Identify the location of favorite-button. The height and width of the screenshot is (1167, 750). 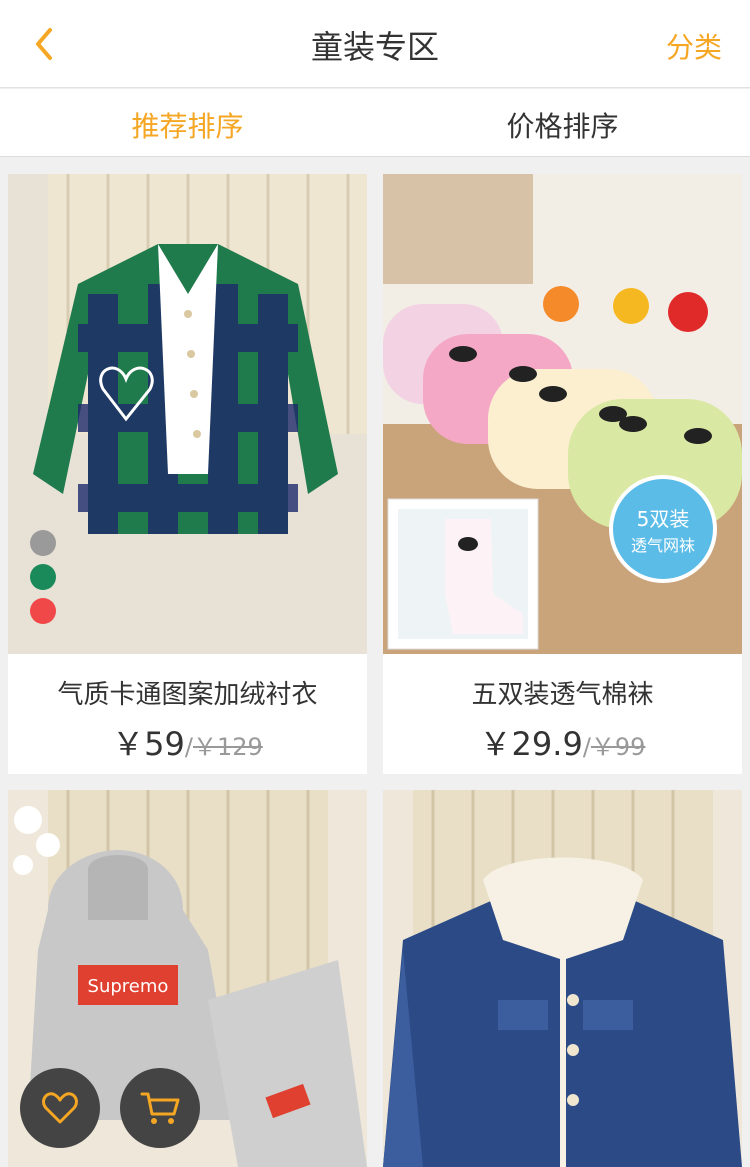
(60, 1108).